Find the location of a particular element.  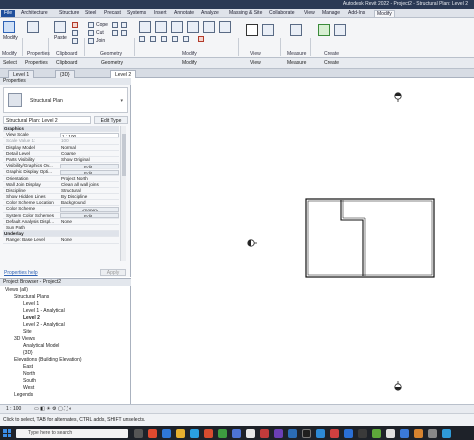

elevation-marker-south is located at coordinates (398, 386).